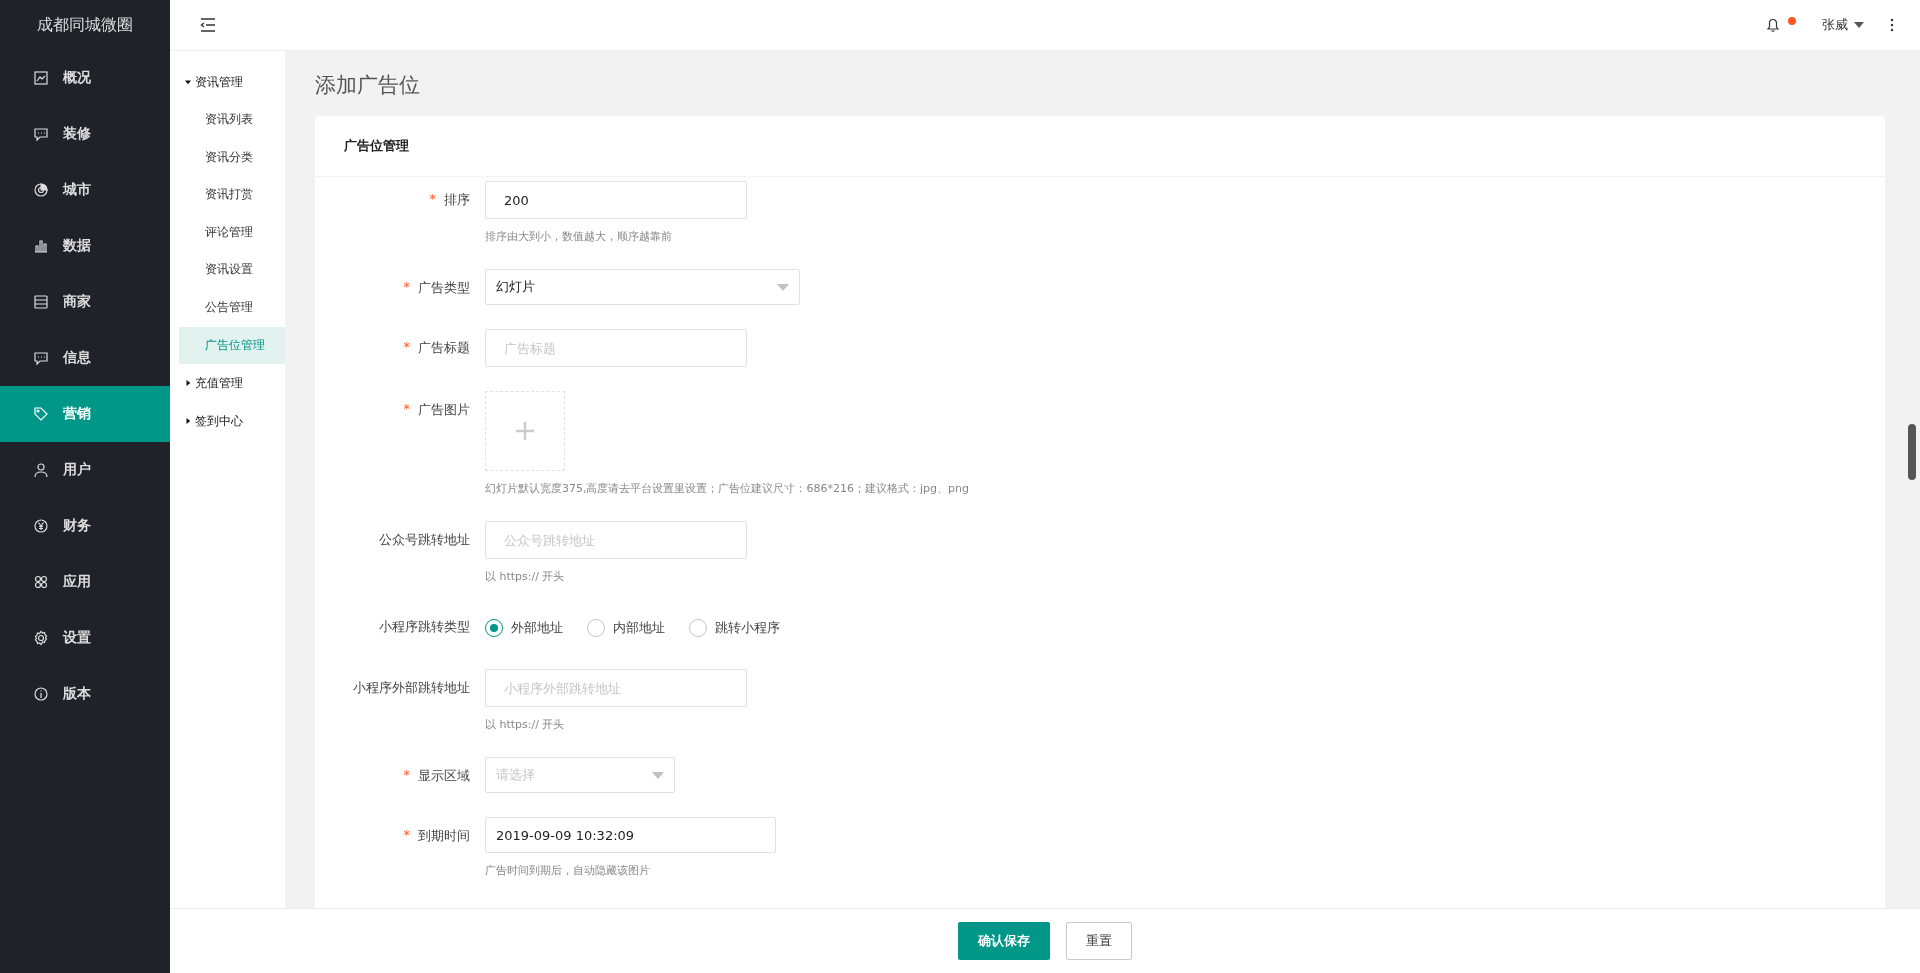 This screenshot has height=973, width=1920. What do you see at coordinates (41, 190) in the screenshot?
I see `dial-icon` at bounding box center [41, 190].